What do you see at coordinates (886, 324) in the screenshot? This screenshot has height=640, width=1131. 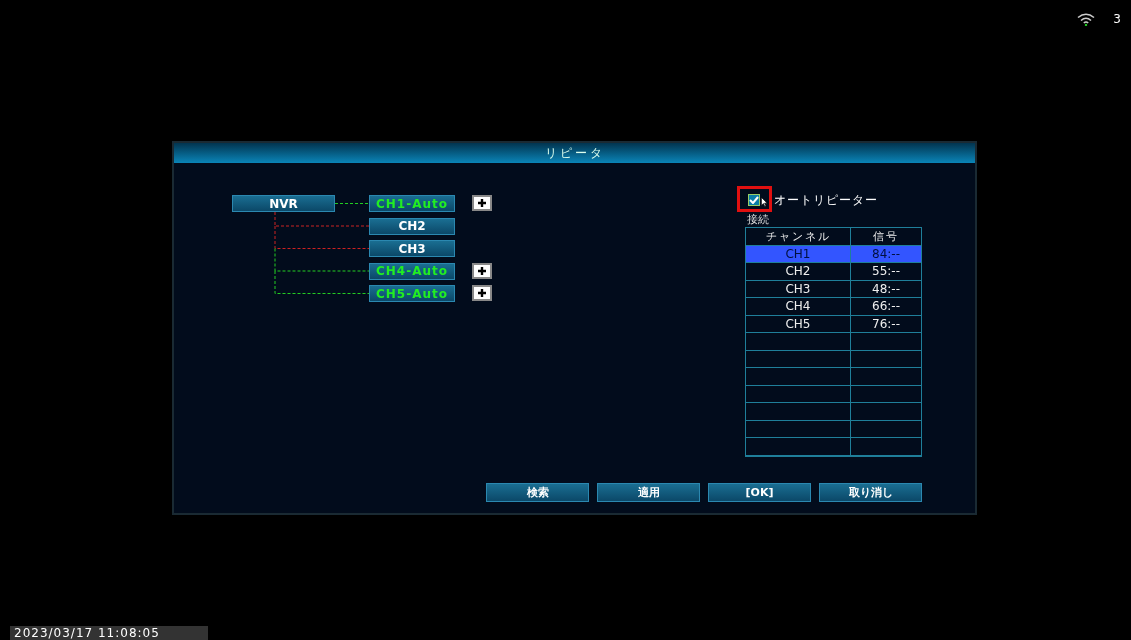 I see `table-cell: 76:--` at bounding box center [886, 324].